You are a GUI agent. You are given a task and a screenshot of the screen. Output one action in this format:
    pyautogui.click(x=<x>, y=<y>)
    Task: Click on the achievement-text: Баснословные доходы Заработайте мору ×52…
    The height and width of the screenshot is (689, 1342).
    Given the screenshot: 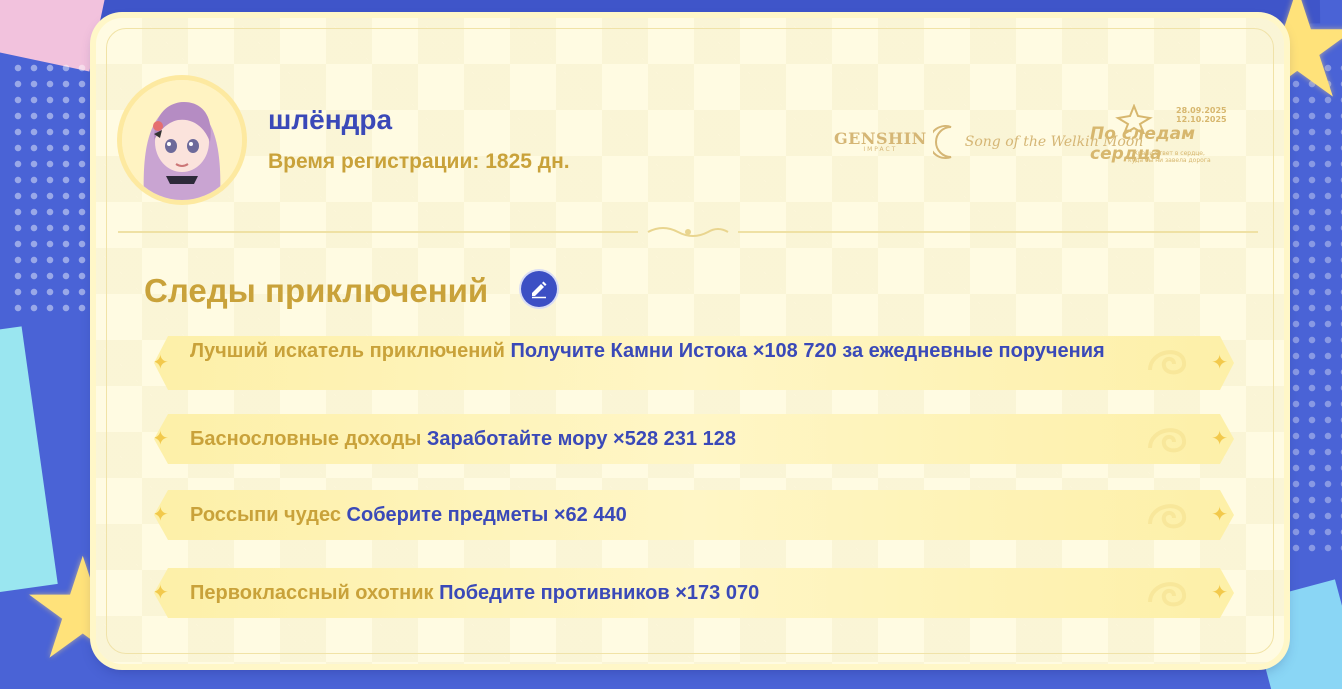 What is the action you would take?
    pyautogui.click(x=682, y=439)
    